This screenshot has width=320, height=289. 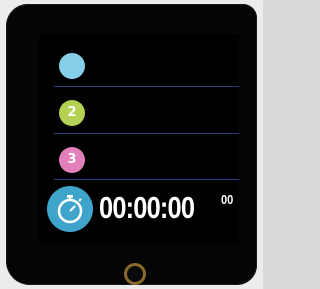 What do you see at coordinates (135, 274) in the screenshot?
I see `home-button` at bounding box center [135, 274].